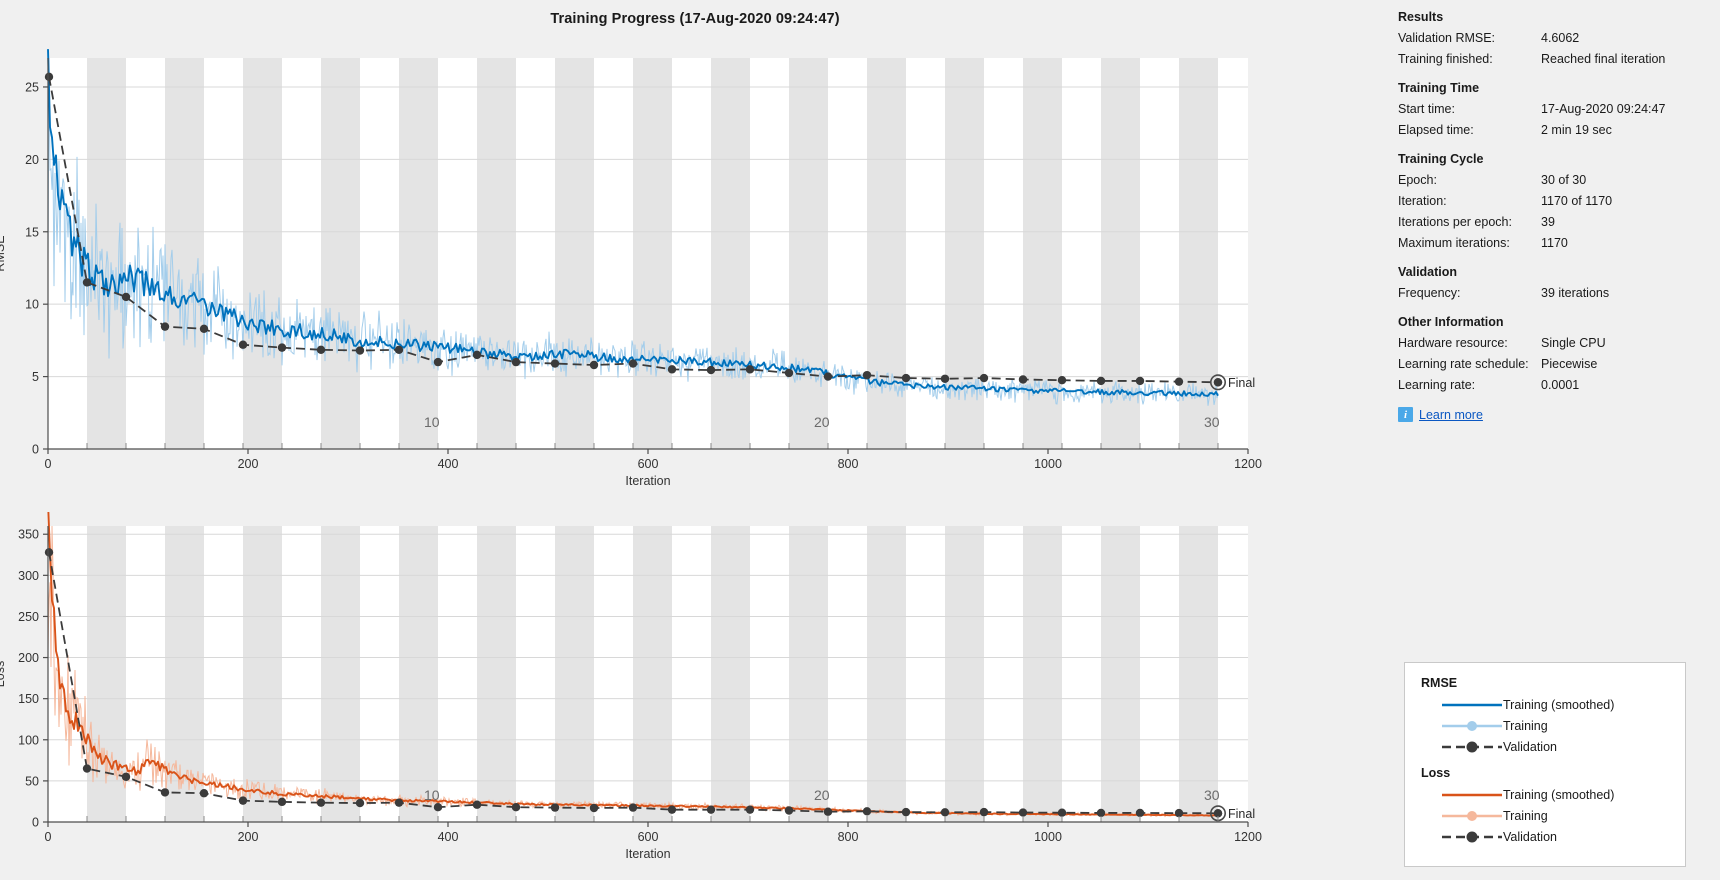 Image resolution: width=1720 pixels, height=880 pixels. I want to click on learn-more-link: Learn more, so click(1451, 415).